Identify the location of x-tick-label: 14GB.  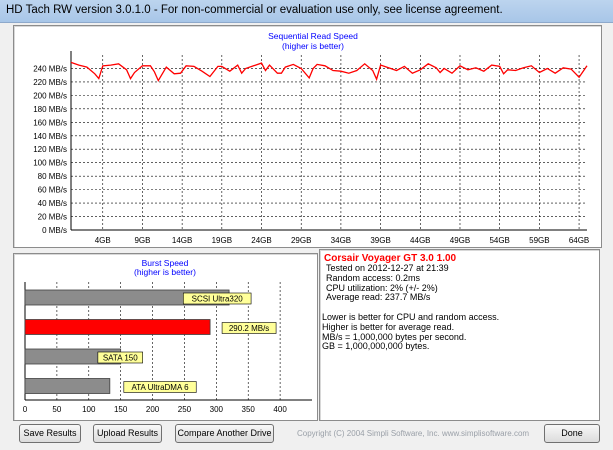
(182, 240).